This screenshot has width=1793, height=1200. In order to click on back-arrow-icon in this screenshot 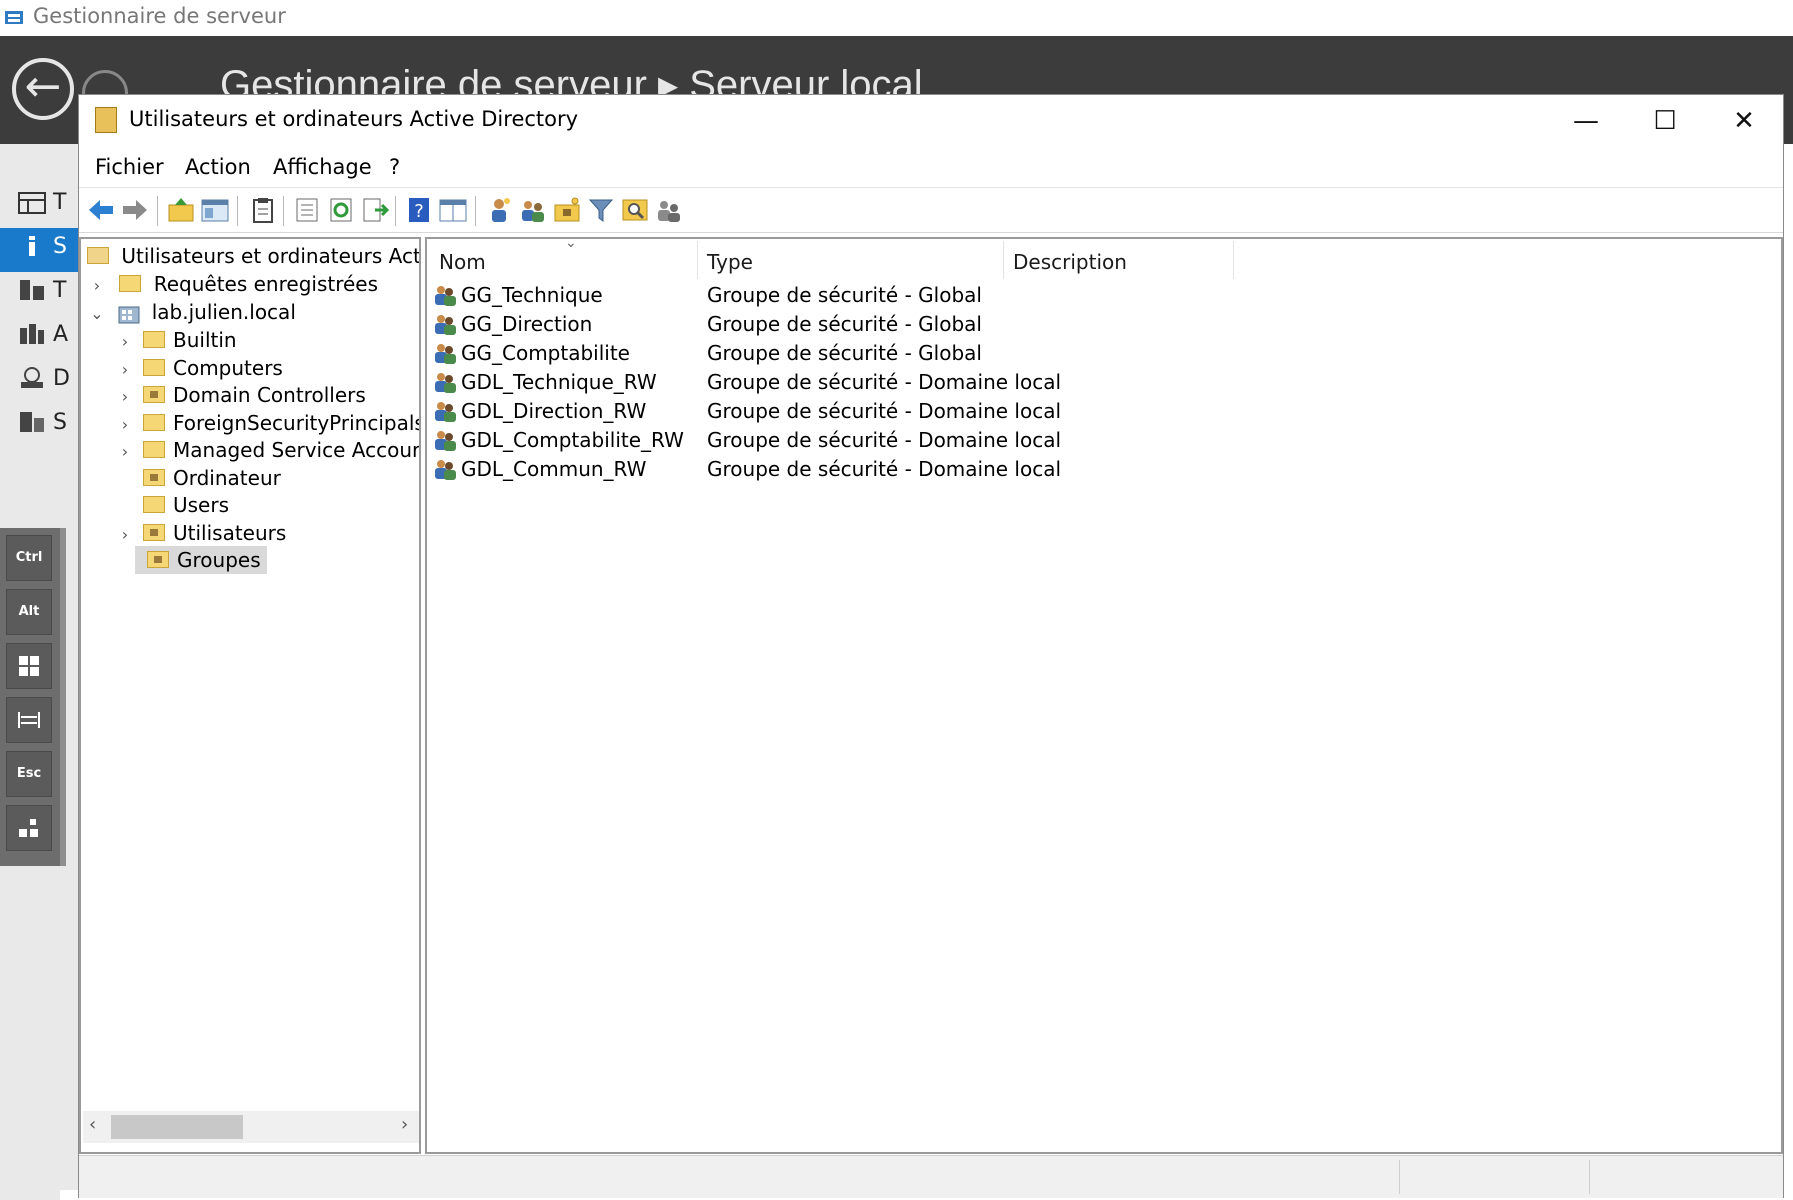, I will do `click(101, 210)`.